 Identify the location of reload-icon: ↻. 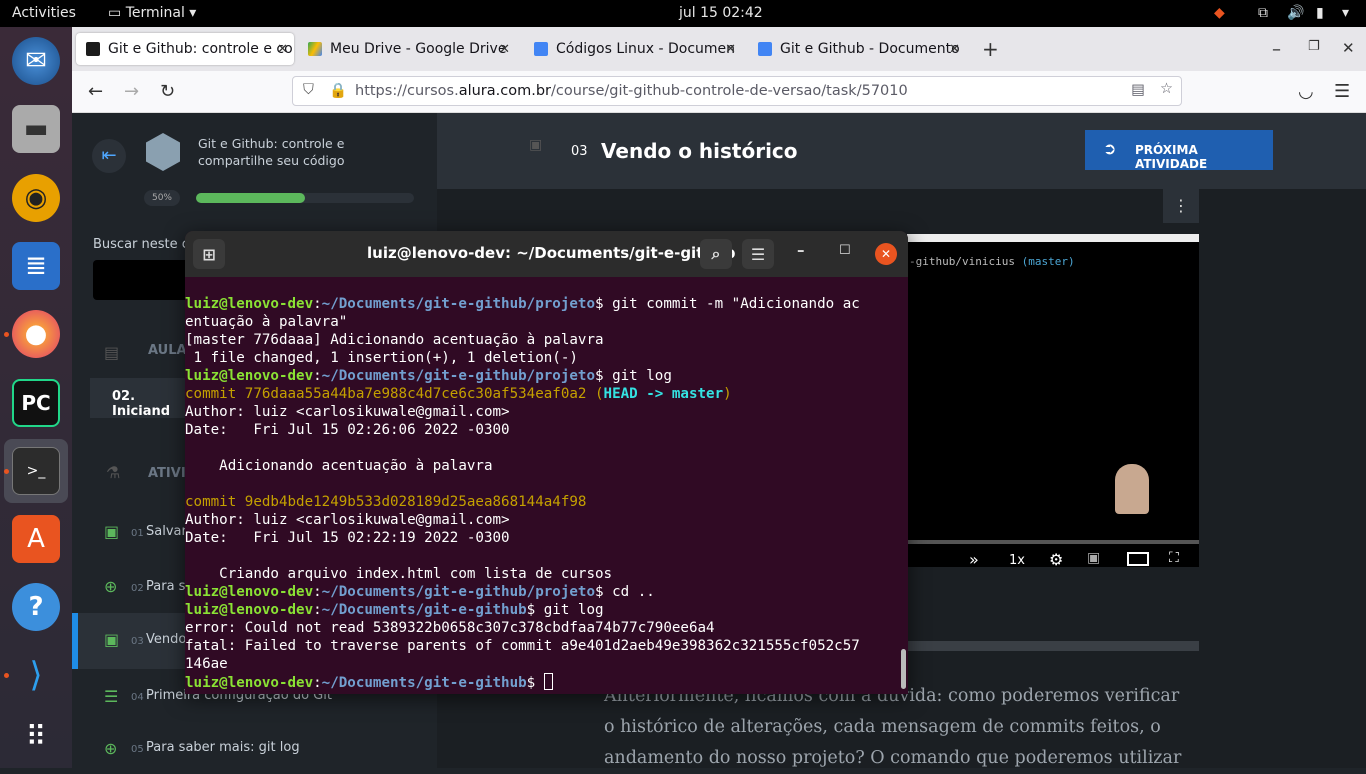
(167, 91).